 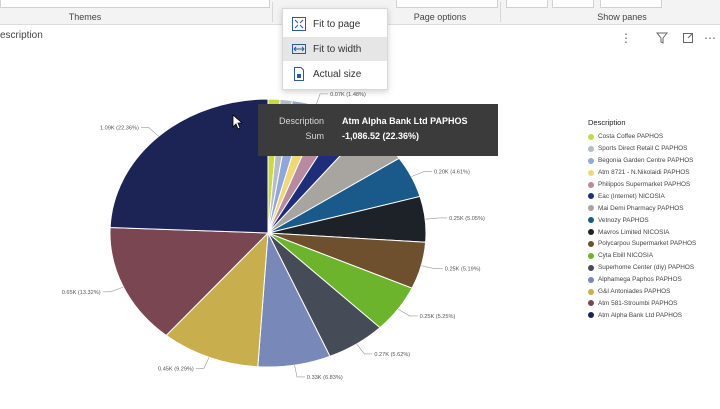 I want to click on tooltip-value: Atm Alpha Bank Ltd PAPHOS, so click(x=405, y=121).